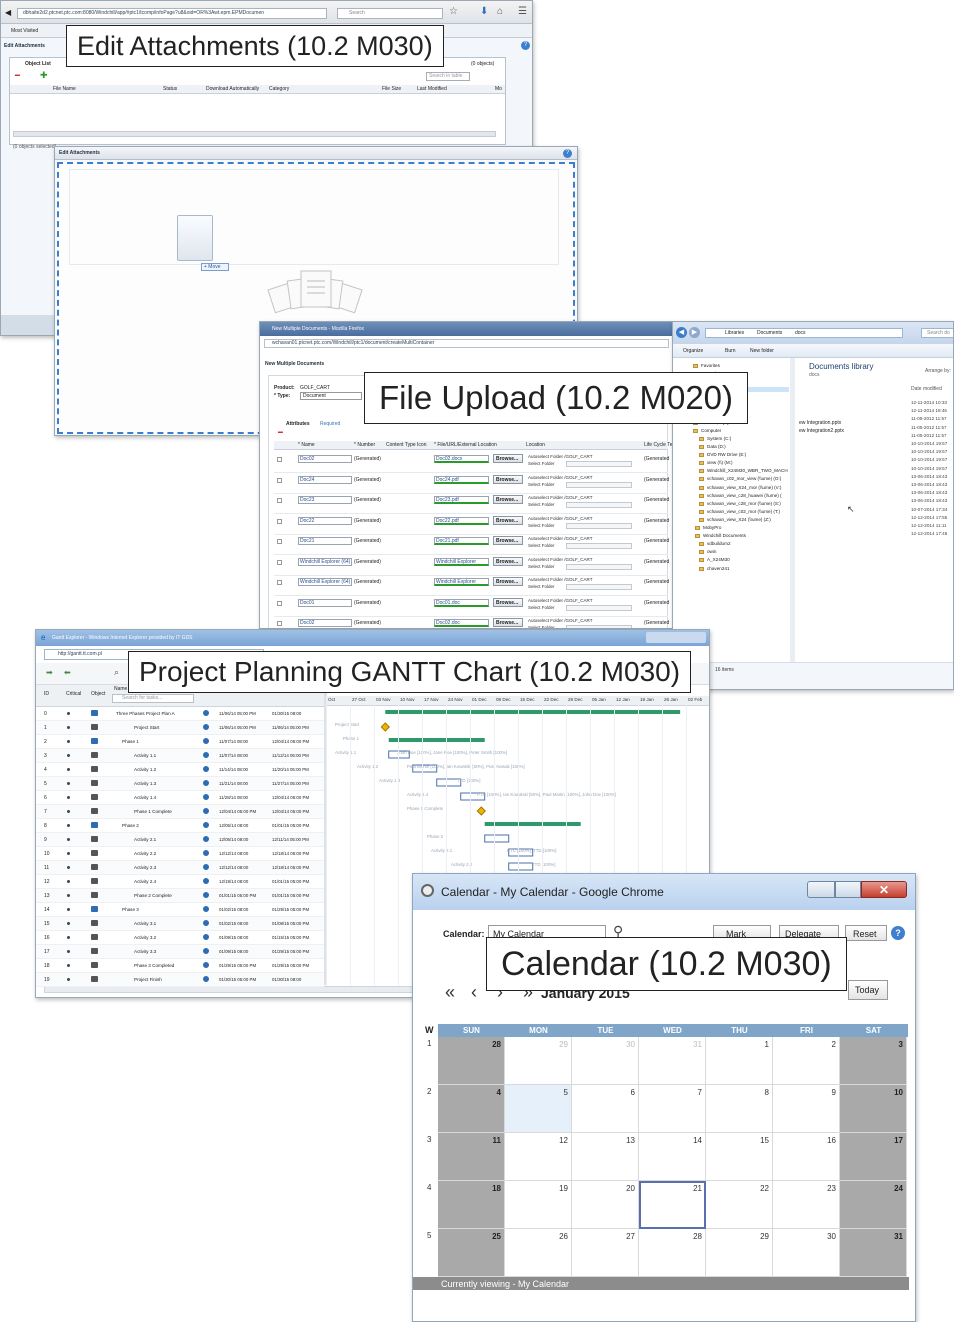  What do you see at coordinates (821, 889) in the screenshot?
I see `minimize-button` at bounding box center [821, 889].